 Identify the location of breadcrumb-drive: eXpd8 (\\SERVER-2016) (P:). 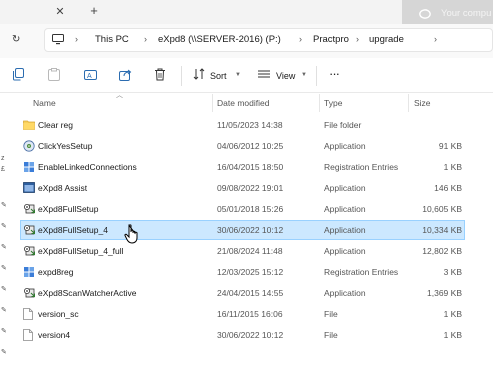
(219, 39).